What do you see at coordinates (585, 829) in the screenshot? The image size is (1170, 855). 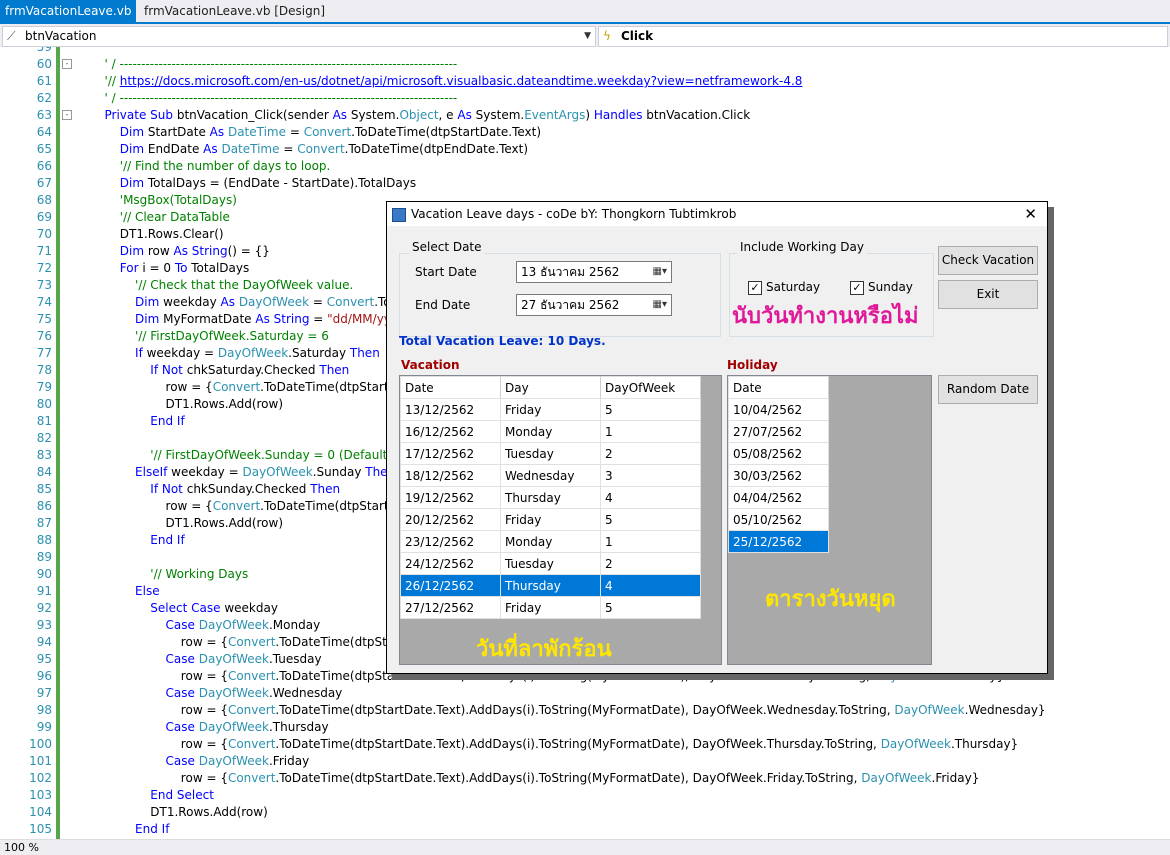 I see `code-line: 105 End If` at bounding box center [585, 829].